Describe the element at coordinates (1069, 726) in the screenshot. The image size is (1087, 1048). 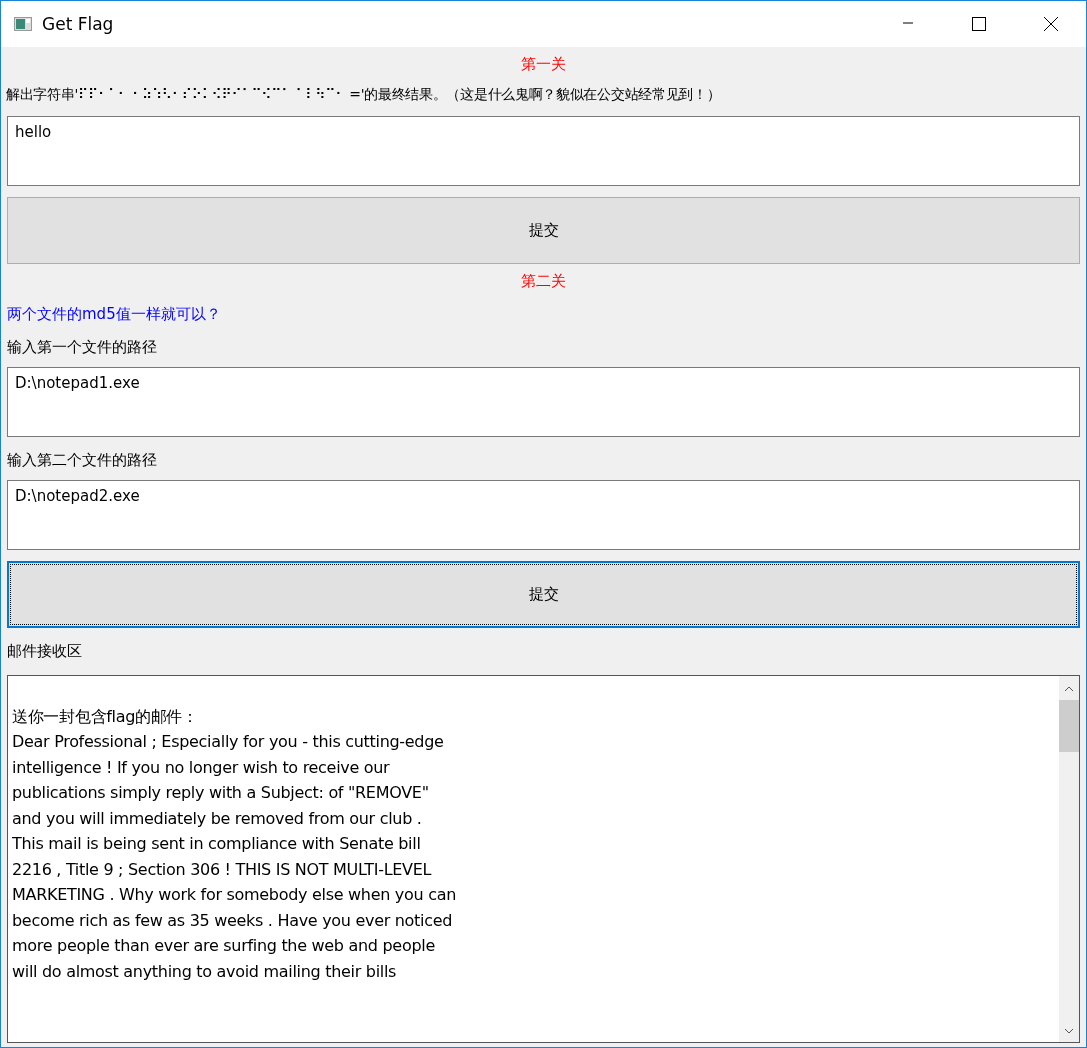
I see `scroll-thumb` at that location.